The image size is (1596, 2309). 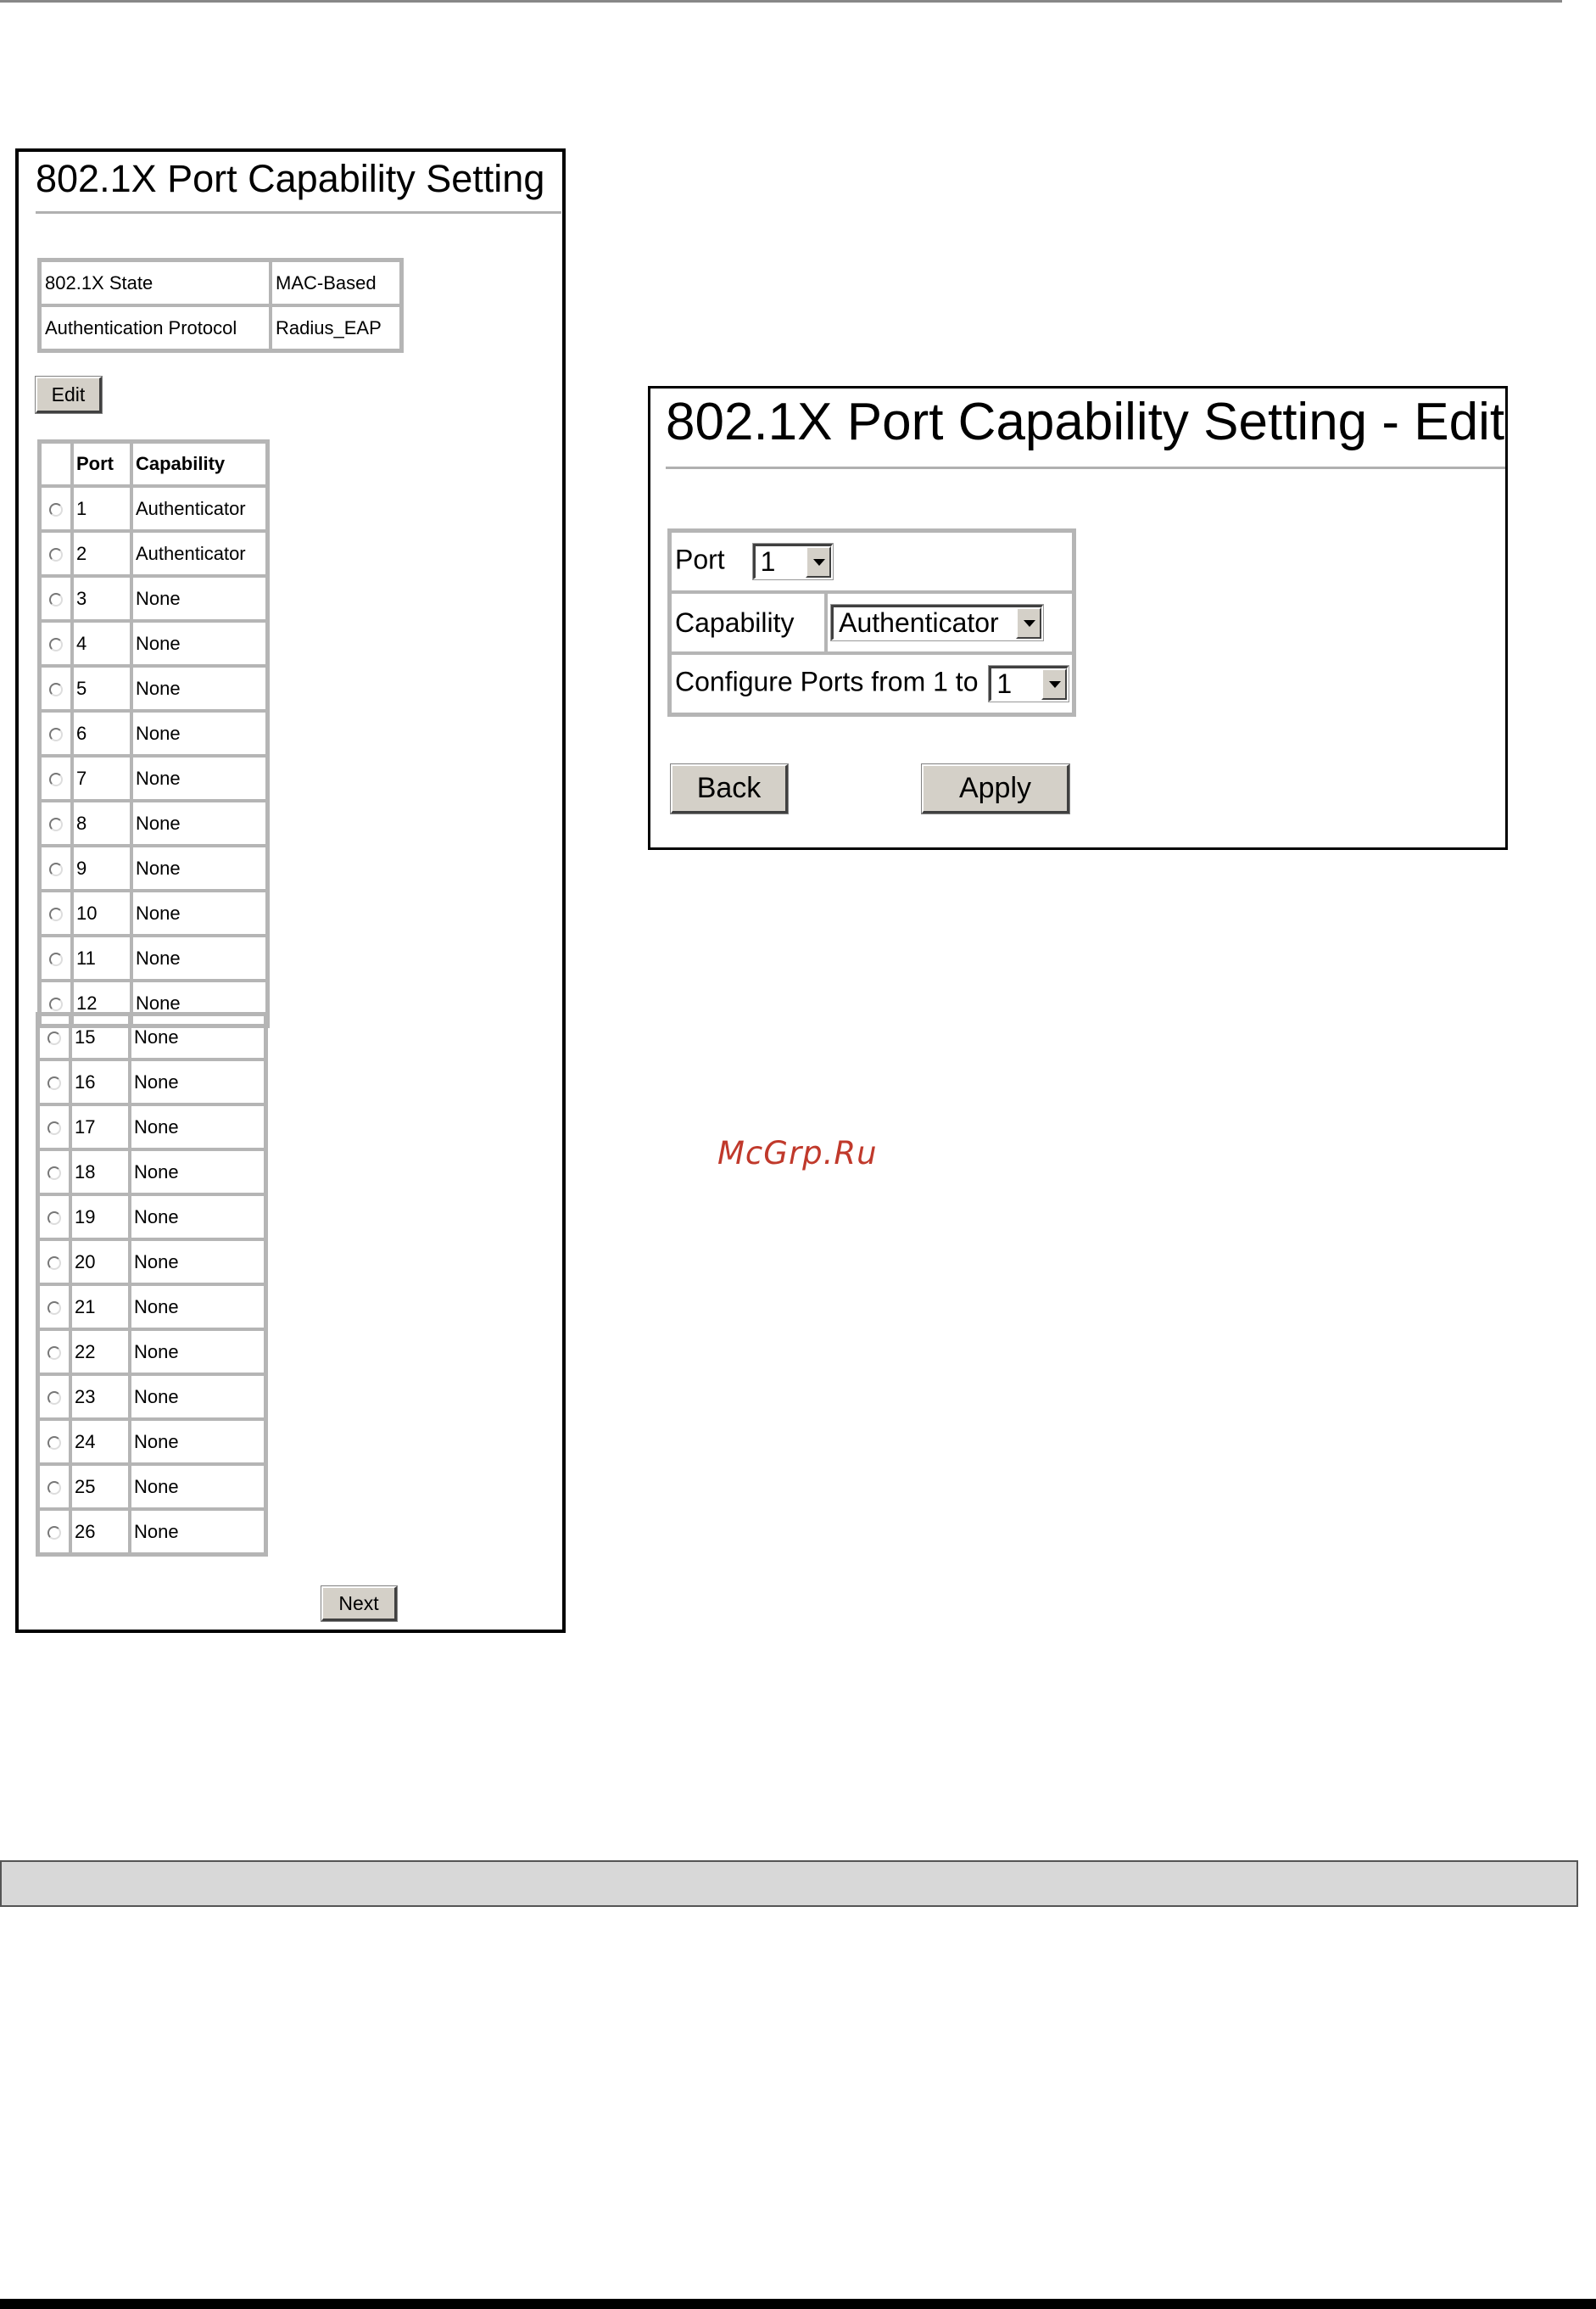 I want to click on port-select: 1, so click(x=792, y=561).